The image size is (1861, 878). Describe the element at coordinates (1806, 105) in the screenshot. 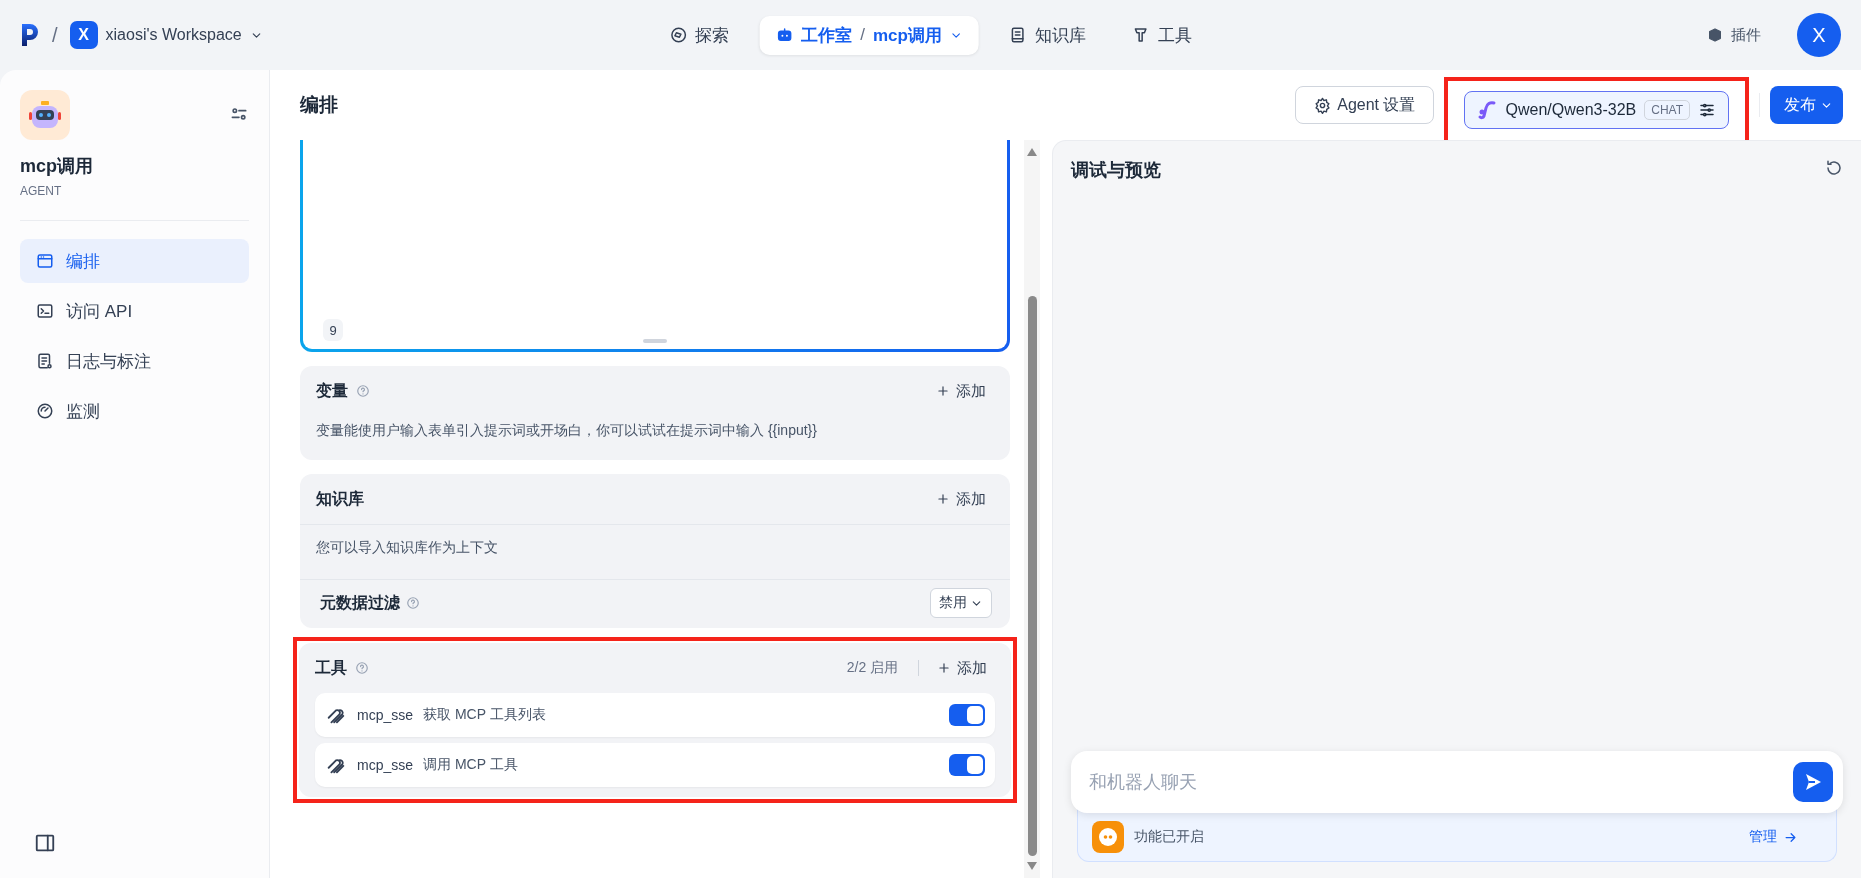

I see `publish-button: 发布` at that location.